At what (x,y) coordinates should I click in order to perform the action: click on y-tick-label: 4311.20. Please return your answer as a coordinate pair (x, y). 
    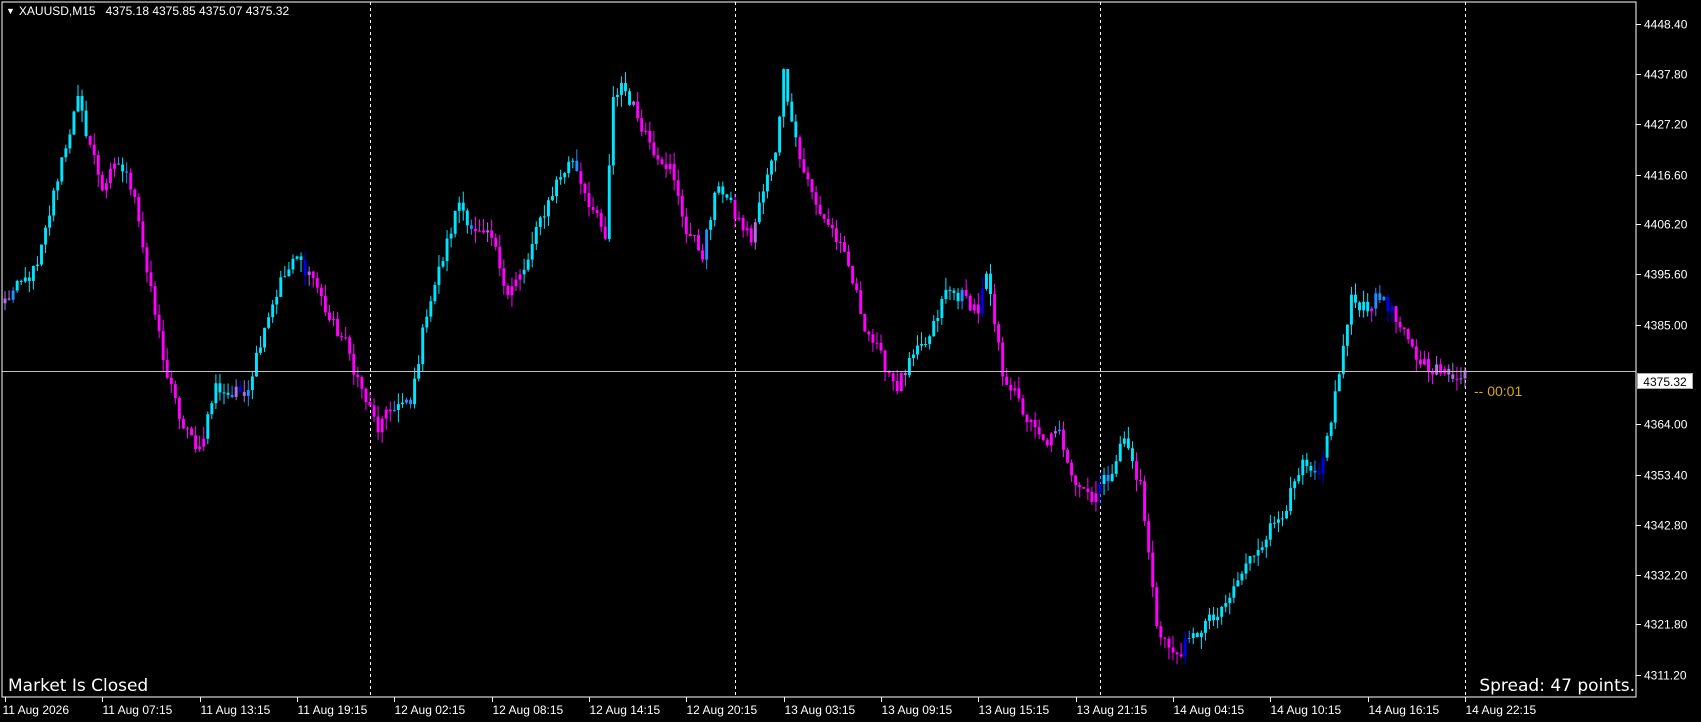
    Looking at the image, I should click on (1665, 676).